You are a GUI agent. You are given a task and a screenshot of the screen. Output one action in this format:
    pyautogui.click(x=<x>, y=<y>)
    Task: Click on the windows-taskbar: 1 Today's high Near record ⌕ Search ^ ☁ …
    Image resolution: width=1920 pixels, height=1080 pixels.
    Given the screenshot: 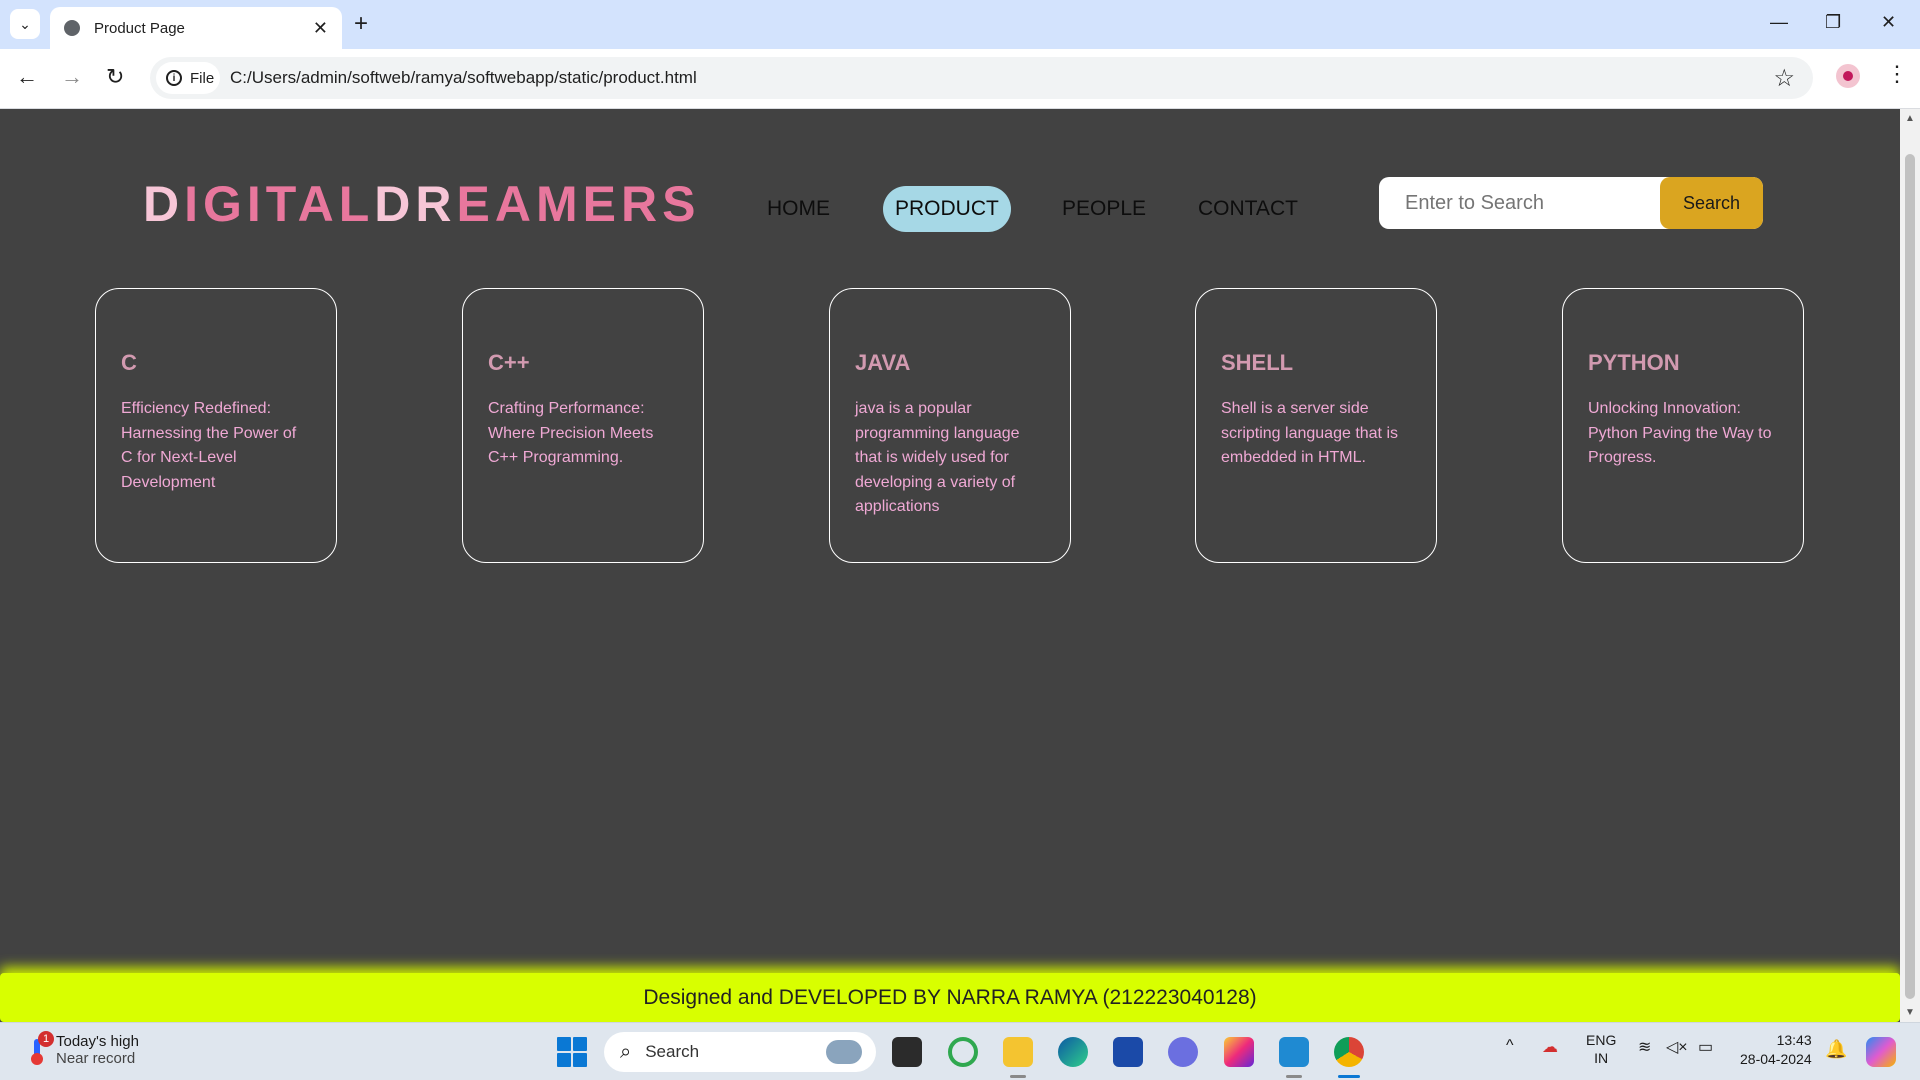 What is the action you would take?
    pyautogui.click(x=960, y=1051)
    